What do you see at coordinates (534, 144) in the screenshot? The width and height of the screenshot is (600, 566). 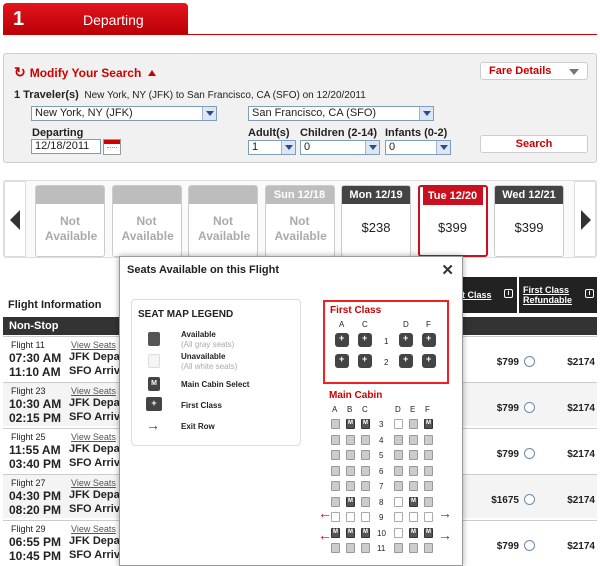 I see `search-button: Search` at bounding box center [534, 144].